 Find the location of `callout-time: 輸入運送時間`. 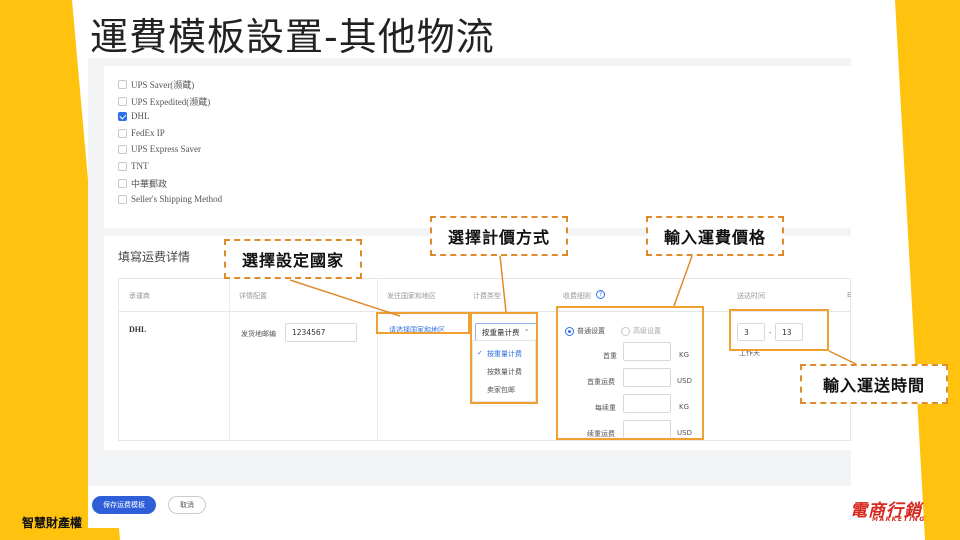

callout-time: 輸入運送時間 is located at coordinates (874, 384).